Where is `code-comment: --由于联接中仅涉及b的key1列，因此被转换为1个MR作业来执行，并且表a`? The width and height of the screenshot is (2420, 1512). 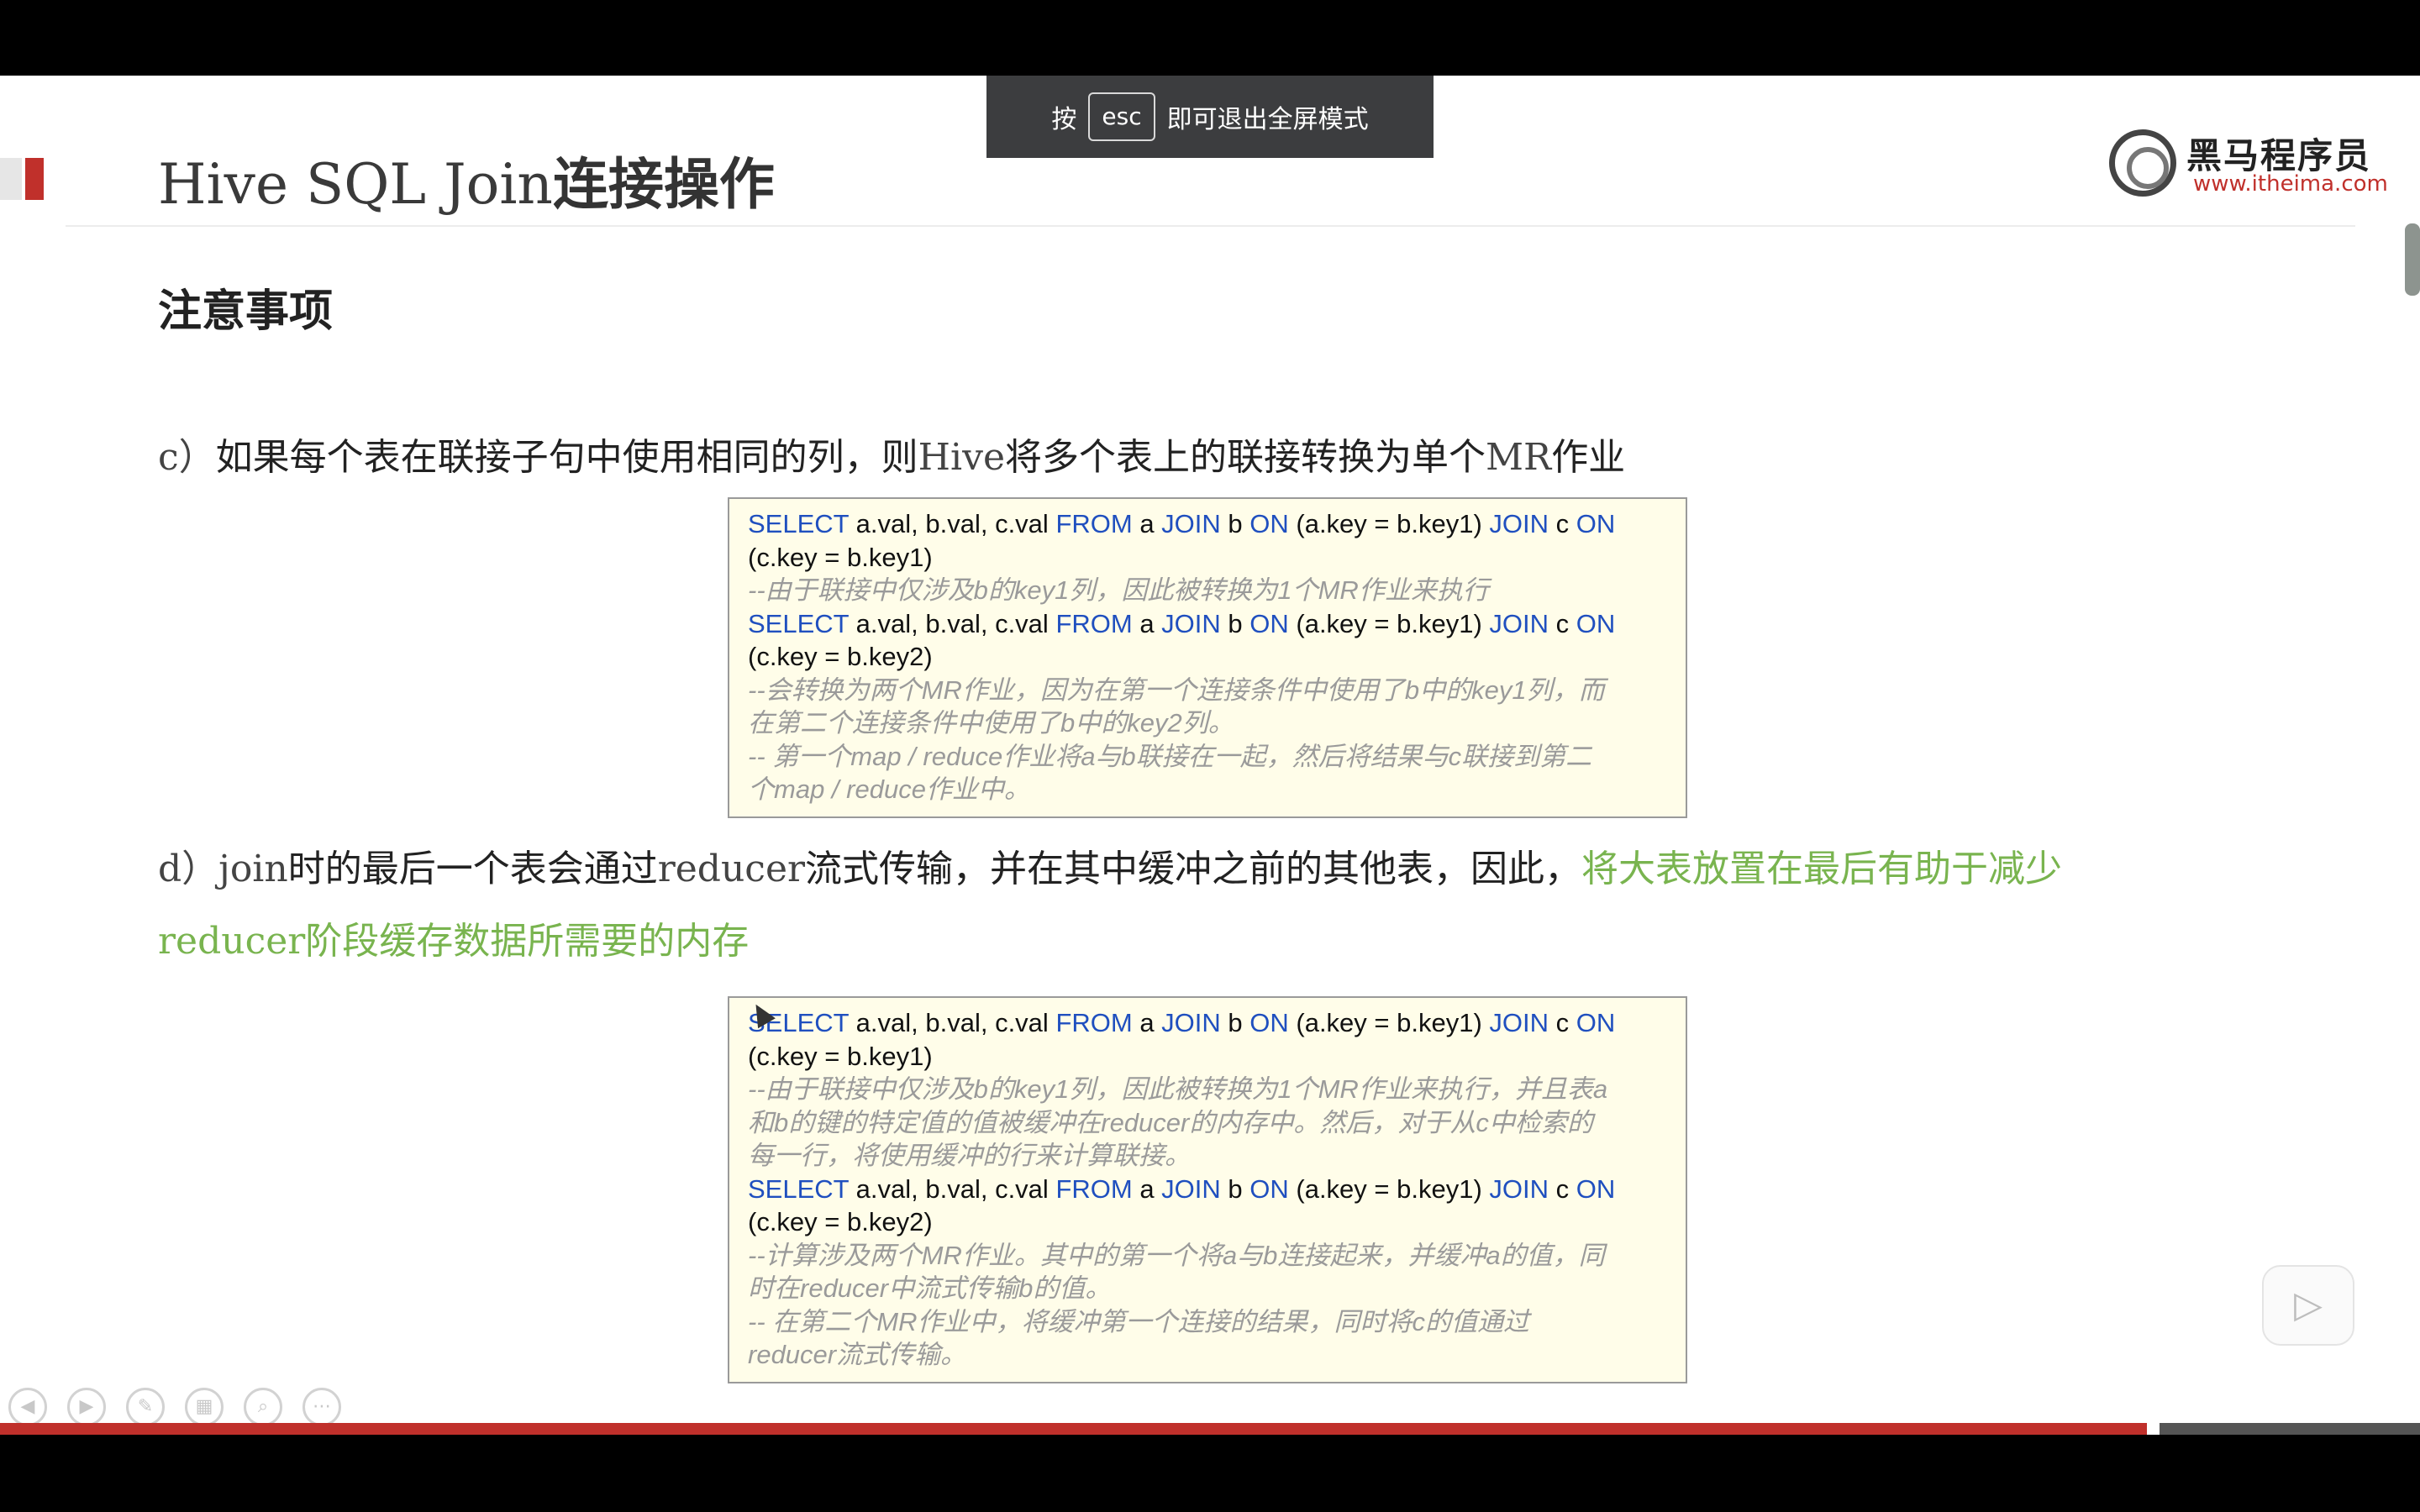
code-comment: --由于联接中仅涉及b的key1列，因此被转换为1个MR作业来执行，并且表a is located at coordinates (1178, 1089).